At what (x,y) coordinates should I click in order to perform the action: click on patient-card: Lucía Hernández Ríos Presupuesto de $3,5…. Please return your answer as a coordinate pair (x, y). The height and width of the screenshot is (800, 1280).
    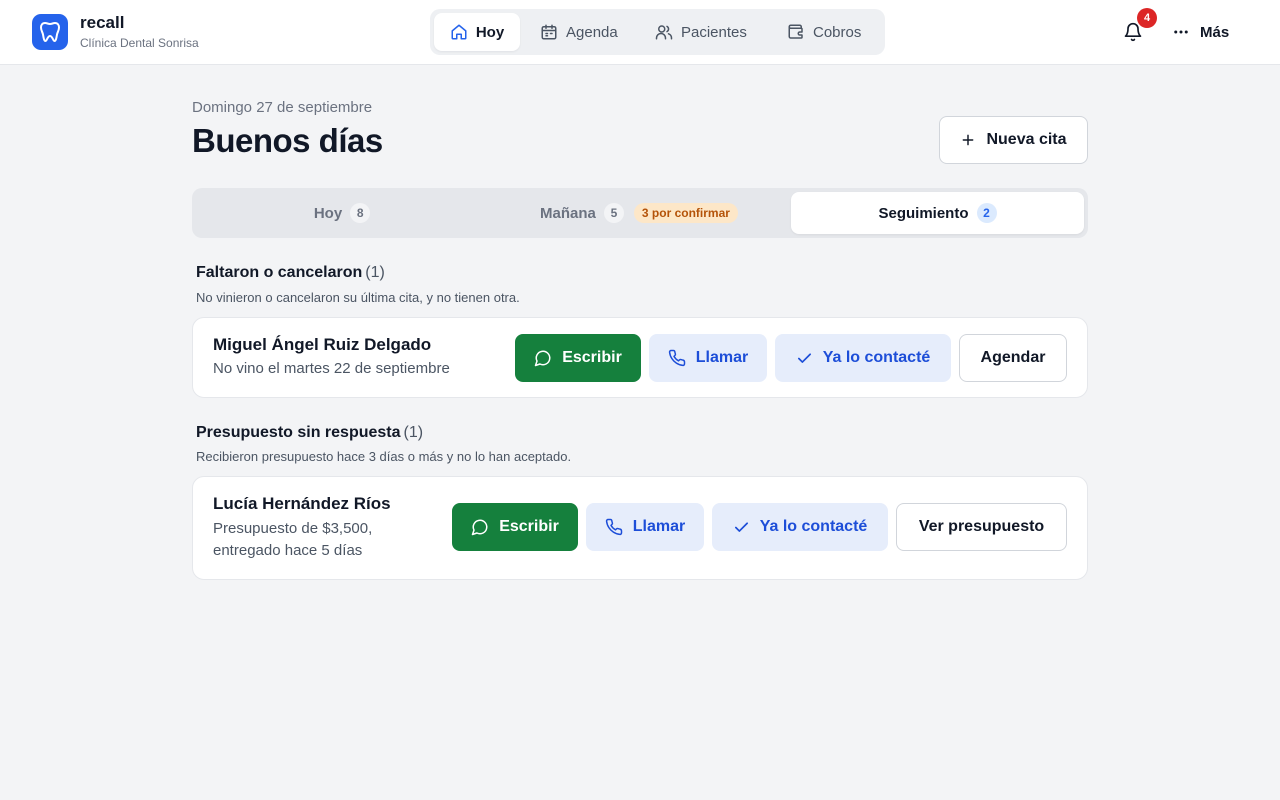
    Looking at the image, I should click on (640, 528).